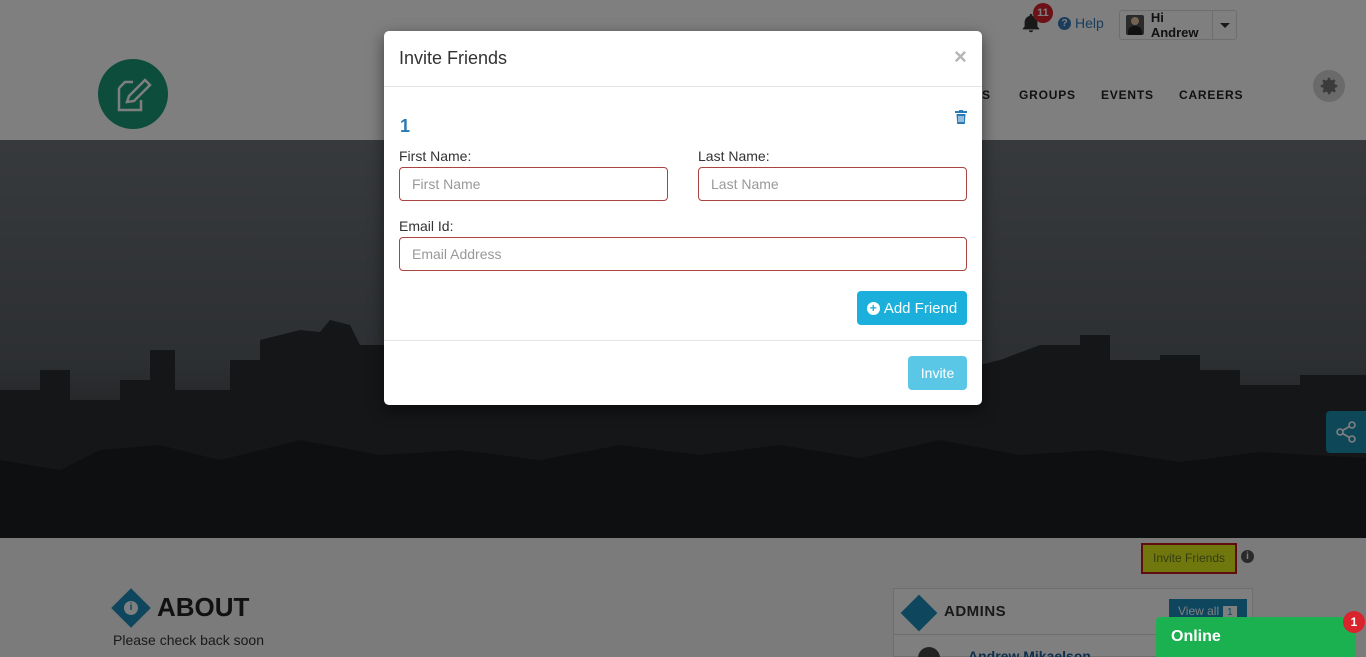 The image size is (1366, 657). What do you see at coordinates (920, 308) in the screenshot?
I see `add-friend-label: Add Friend` at bounding box center [920, 308].